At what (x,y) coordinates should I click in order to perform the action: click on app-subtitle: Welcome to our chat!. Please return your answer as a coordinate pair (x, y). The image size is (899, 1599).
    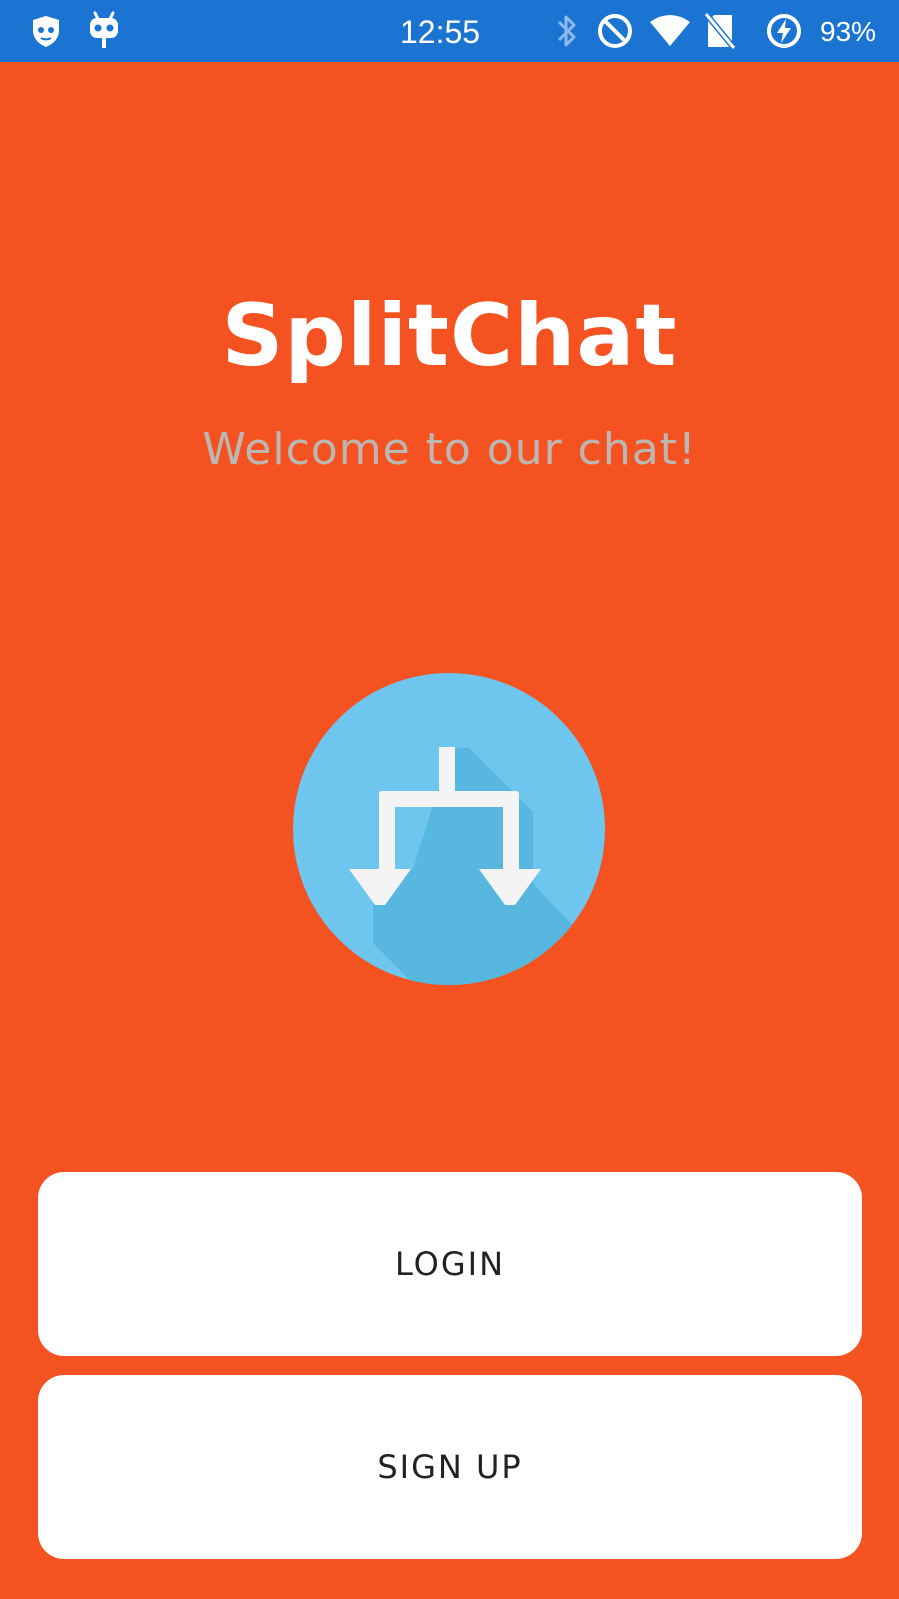
    Looking at the image, I should click on (449, 449).